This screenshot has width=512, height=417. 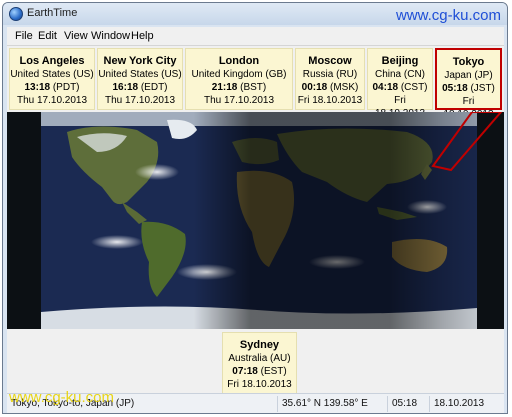 What do you see at coordinates (385, 87) in the screenshot?
I see `city-time: 04:18` at bounding box center [385, 87].